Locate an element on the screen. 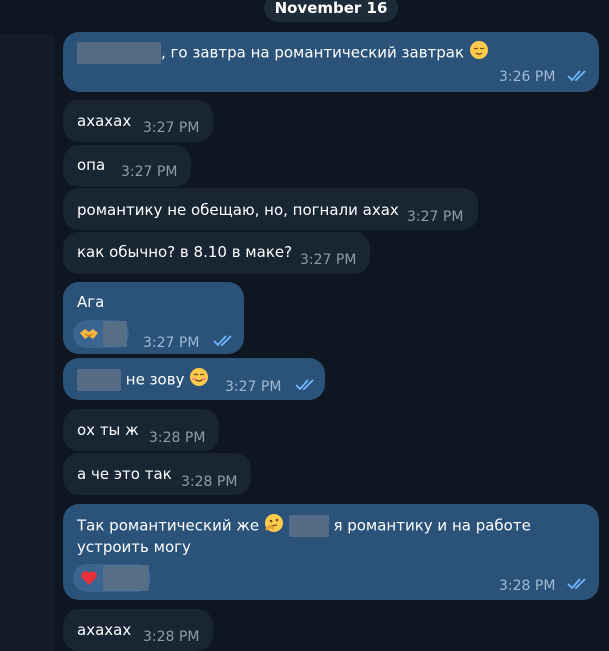 The image size is (609, 651). message-outgoing-7: не зову 3:27 PM is located at coordinates (194, 379).